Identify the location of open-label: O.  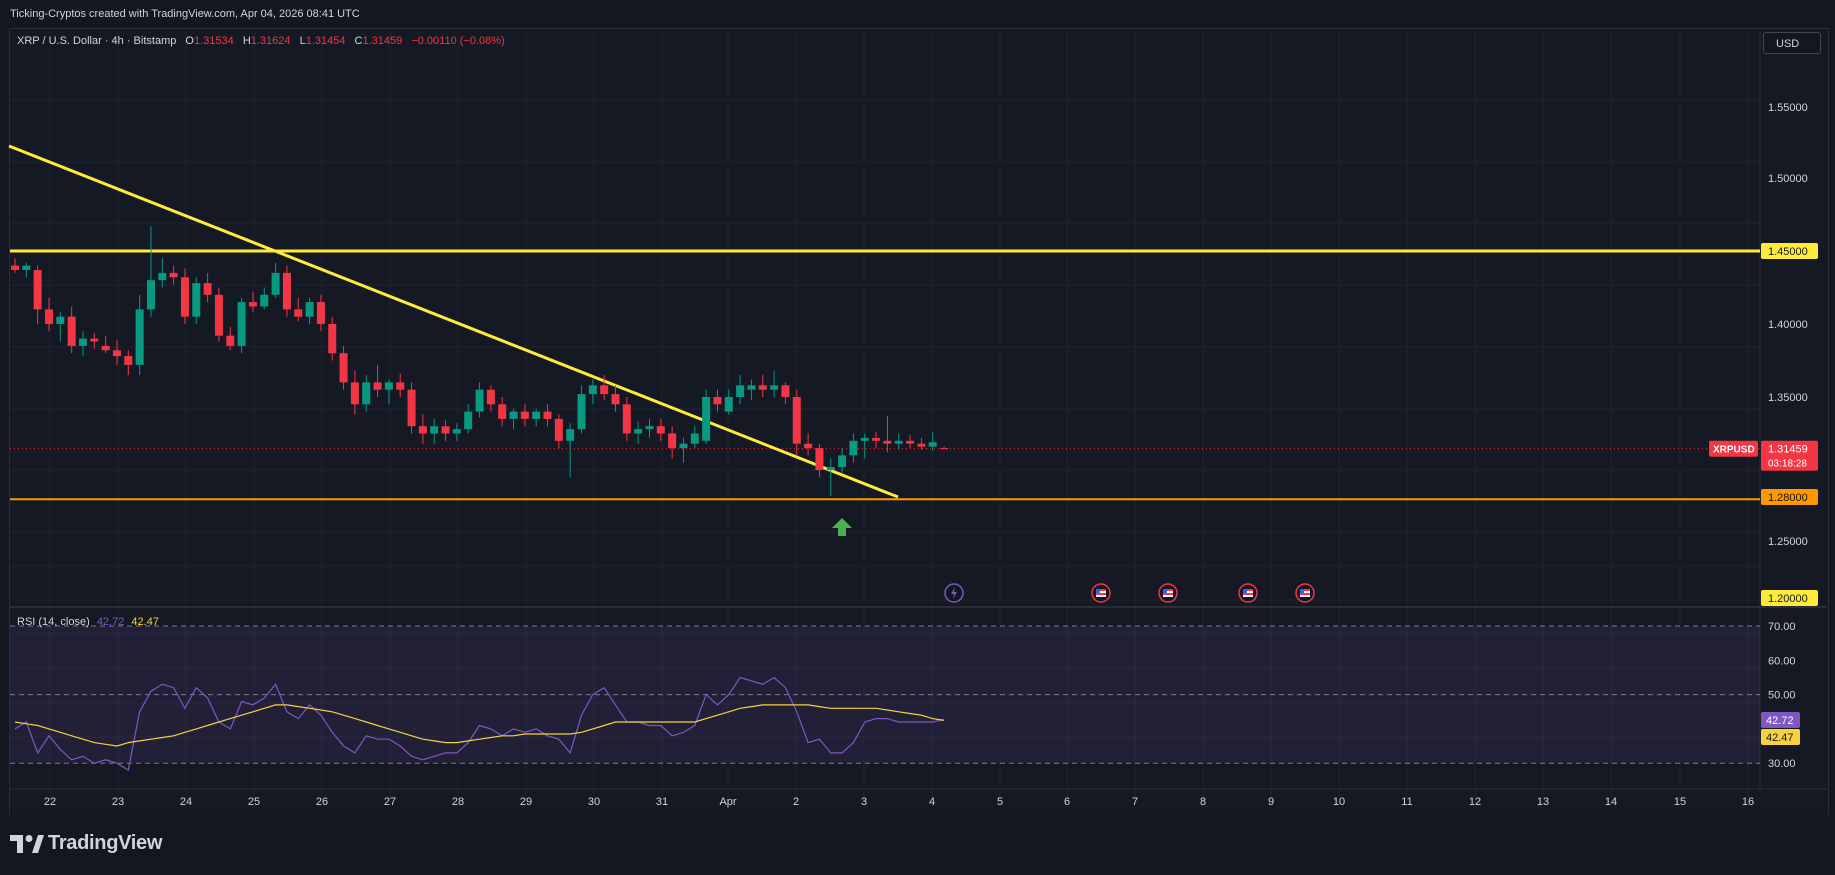
(189, 41).